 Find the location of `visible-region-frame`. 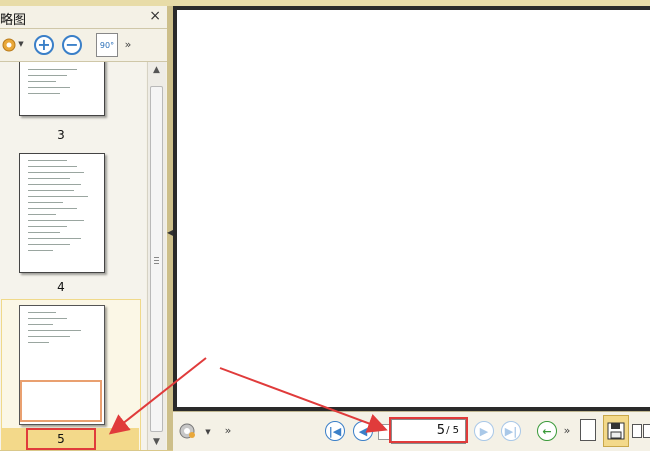

visible-region-frame is located at coordinates (61, 401).